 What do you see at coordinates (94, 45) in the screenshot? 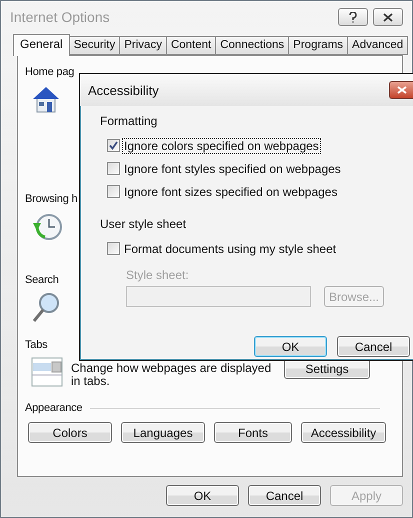
I see `tab: Security` at bounding box center [94, 45].